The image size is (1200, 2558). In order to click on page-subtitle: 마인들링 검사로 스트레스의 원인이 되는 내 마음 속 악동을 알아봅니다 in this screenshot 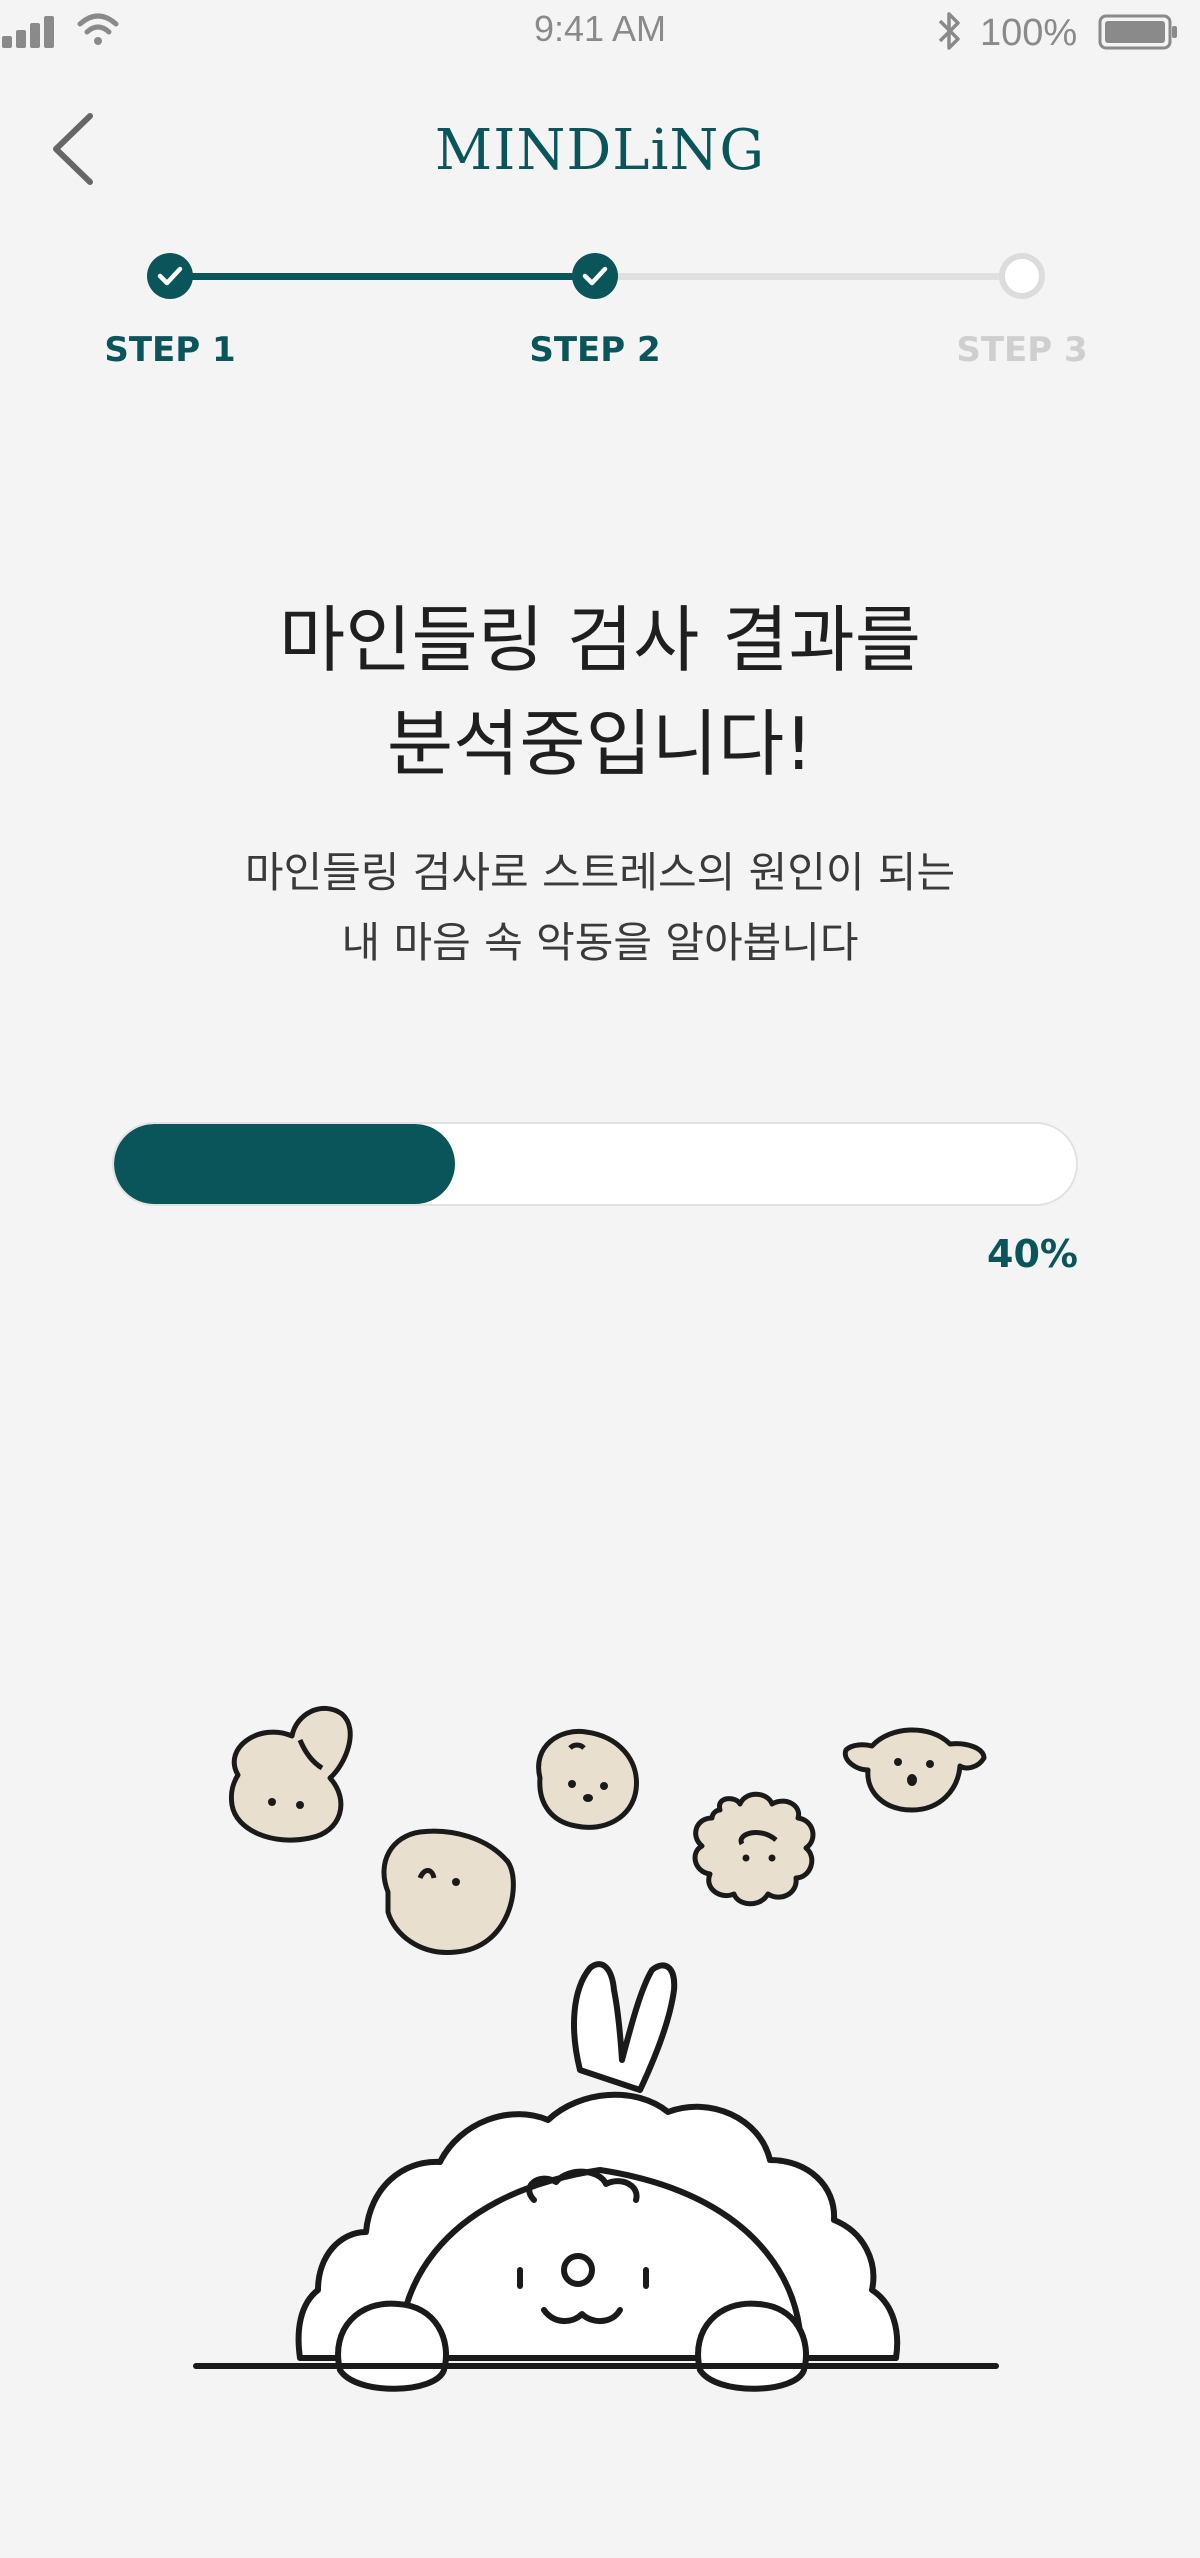, I will do `click(600, 908)`.